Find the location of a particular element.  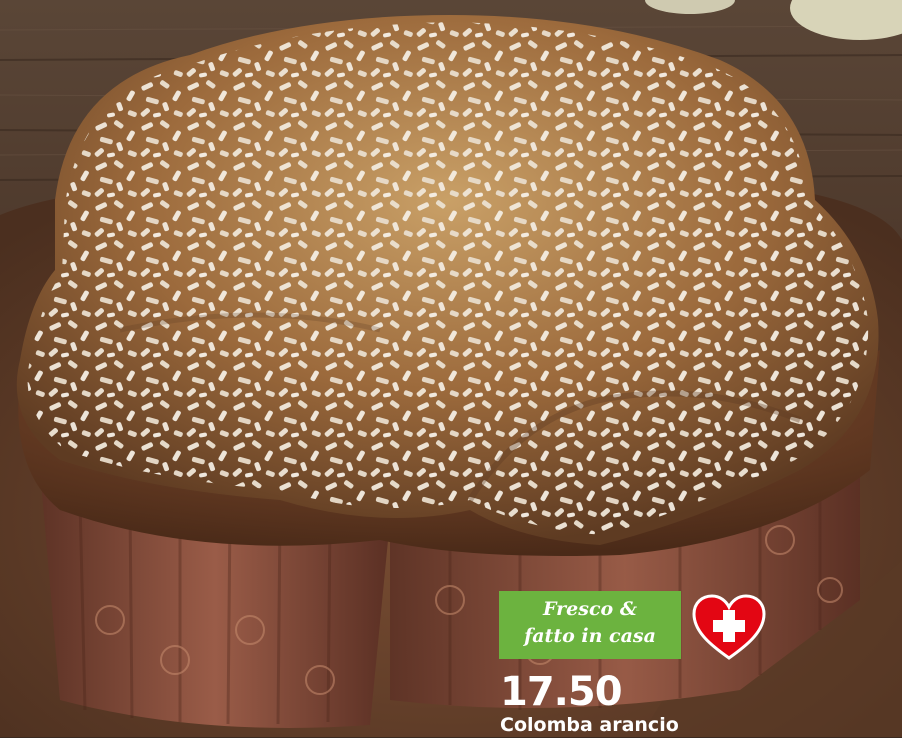

price: 17.50 is located at coordinates (561, 692).